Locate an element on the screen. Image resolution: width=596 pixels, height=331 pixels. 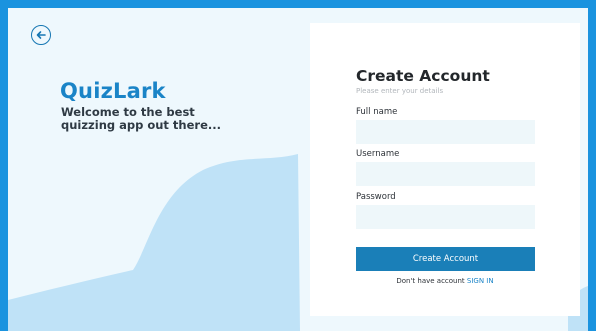
brand-title: QuizLark is located at coordinates (113, 91).